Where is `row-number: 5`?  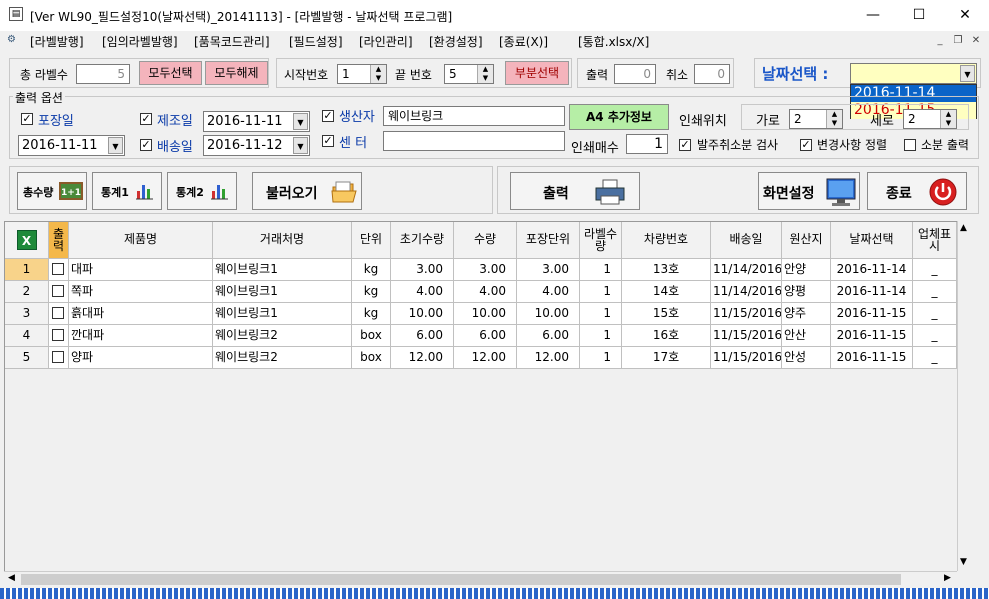
row-number: 5 is located at coordinates (27, 358).